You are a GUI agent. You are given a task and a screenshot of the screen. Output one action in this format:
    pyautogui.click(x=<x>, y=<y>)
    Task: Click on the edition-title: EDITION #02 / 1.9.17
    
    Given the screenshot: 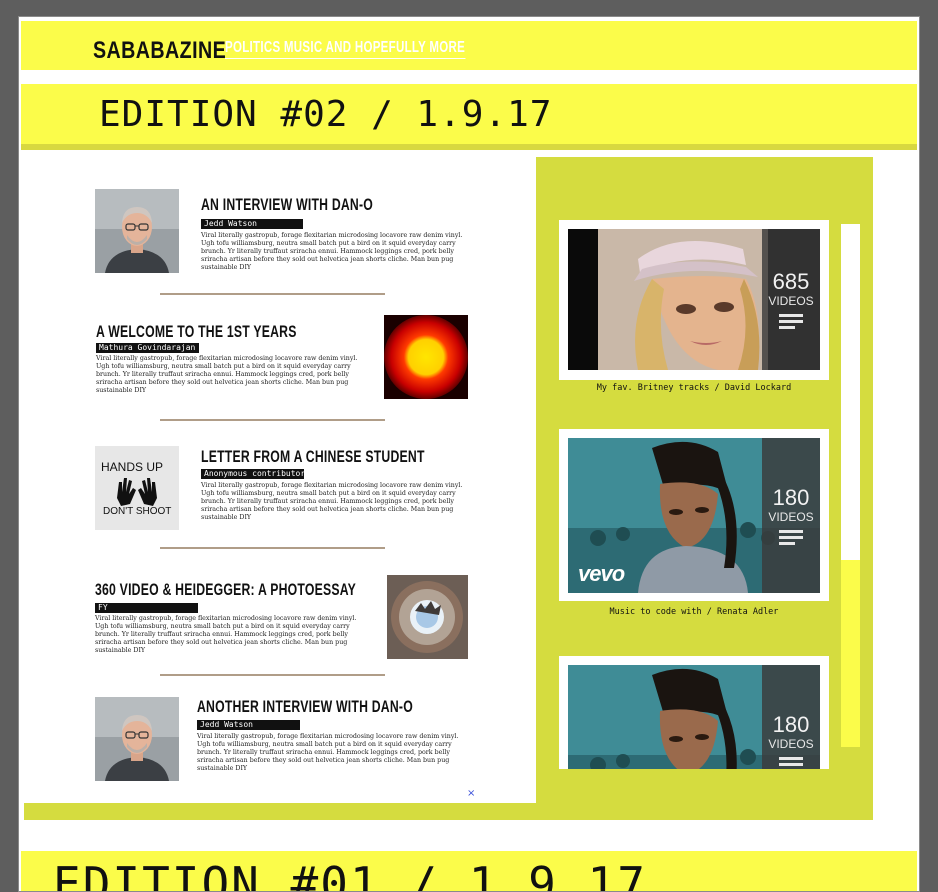 What is the action you would take?
    pyautogui.click(x=325, y=114)
    